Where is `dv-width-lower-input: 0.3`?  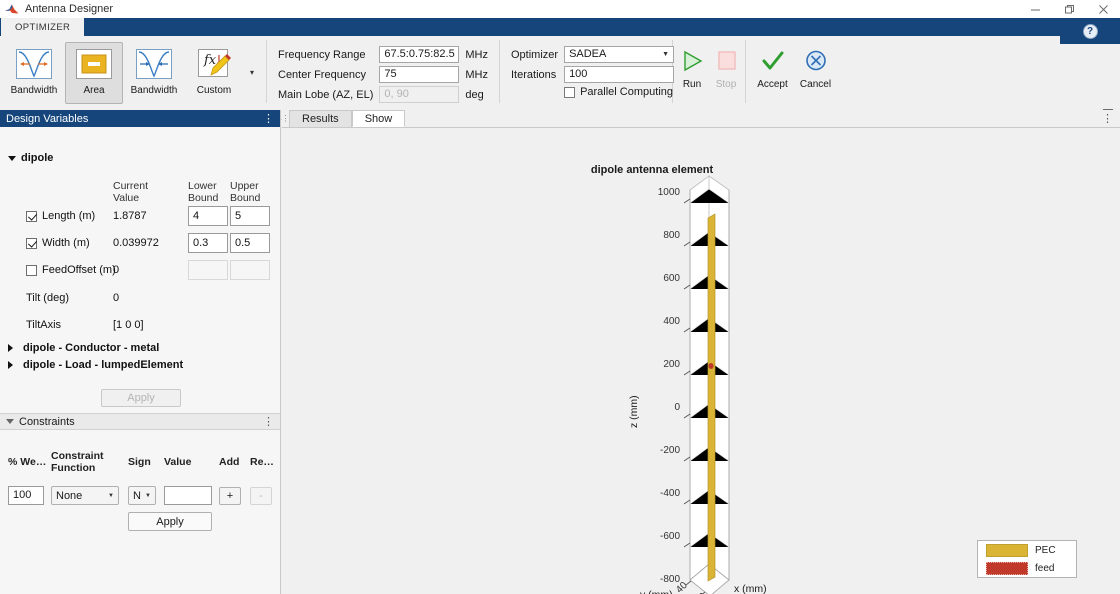 dv-width-lower-input: 0.3 is located at coordinates (208, 243).